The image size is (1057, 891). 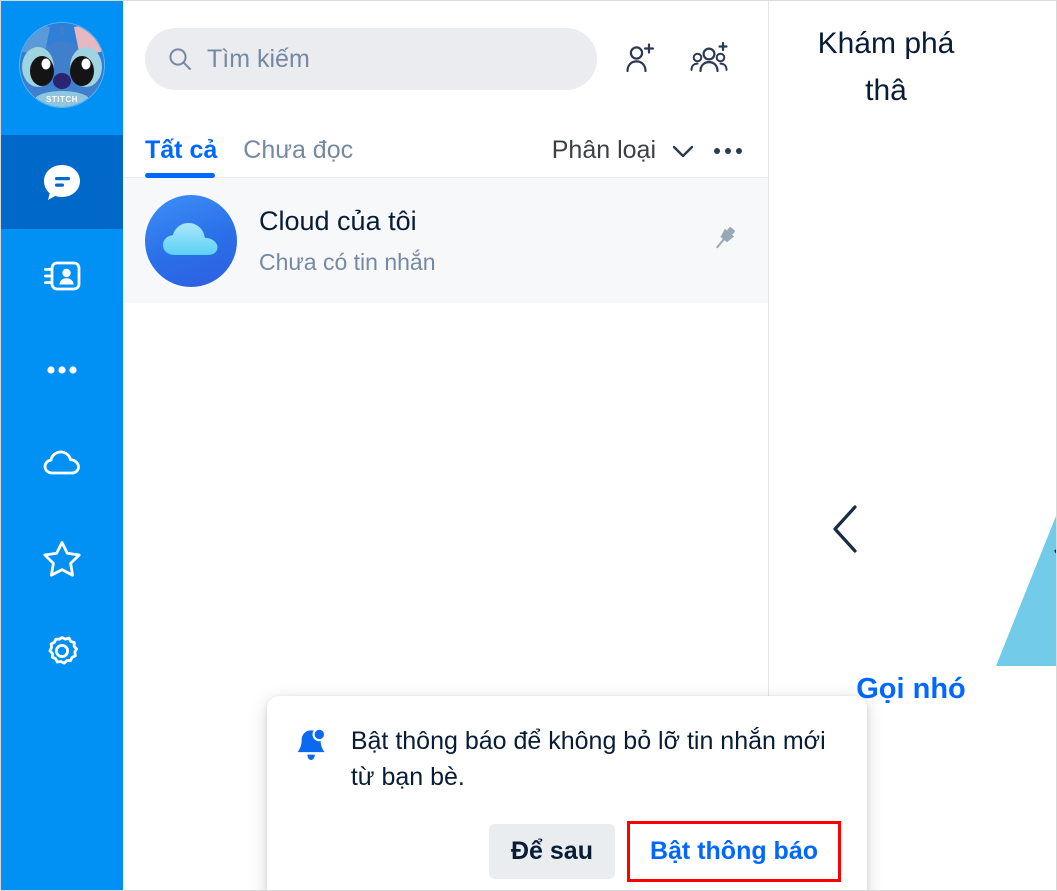 I want to click on back-button, so click(x=847, y=531).